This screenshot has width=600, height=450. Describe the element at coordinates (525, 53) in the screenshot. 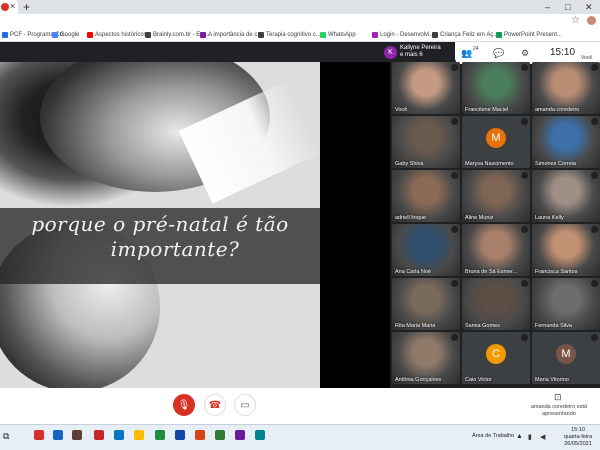

I see `activities-icon: ⚙` at that location.